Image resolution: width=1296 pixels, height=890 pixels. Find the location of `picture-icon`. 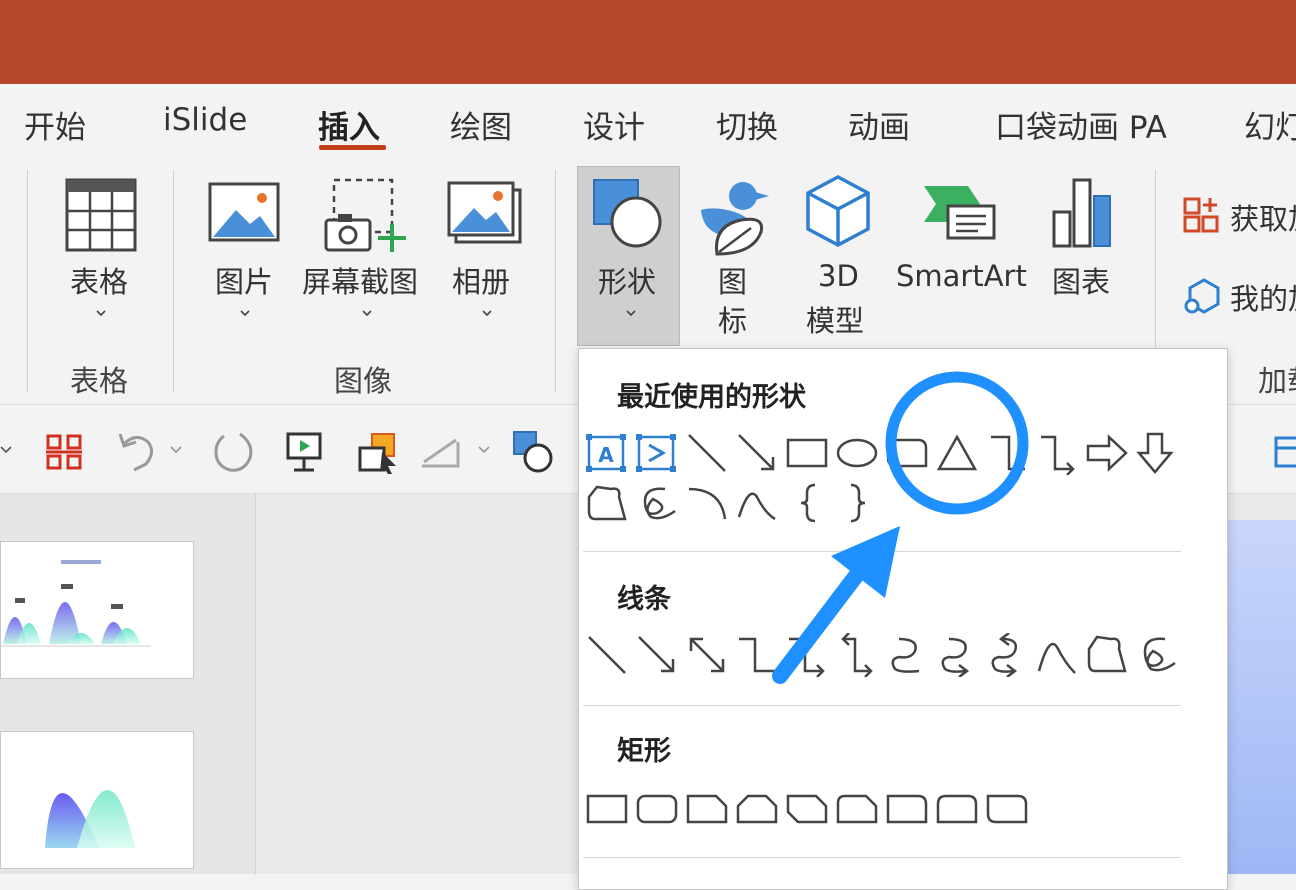

picture-icon is located at coordinates (244, 212).